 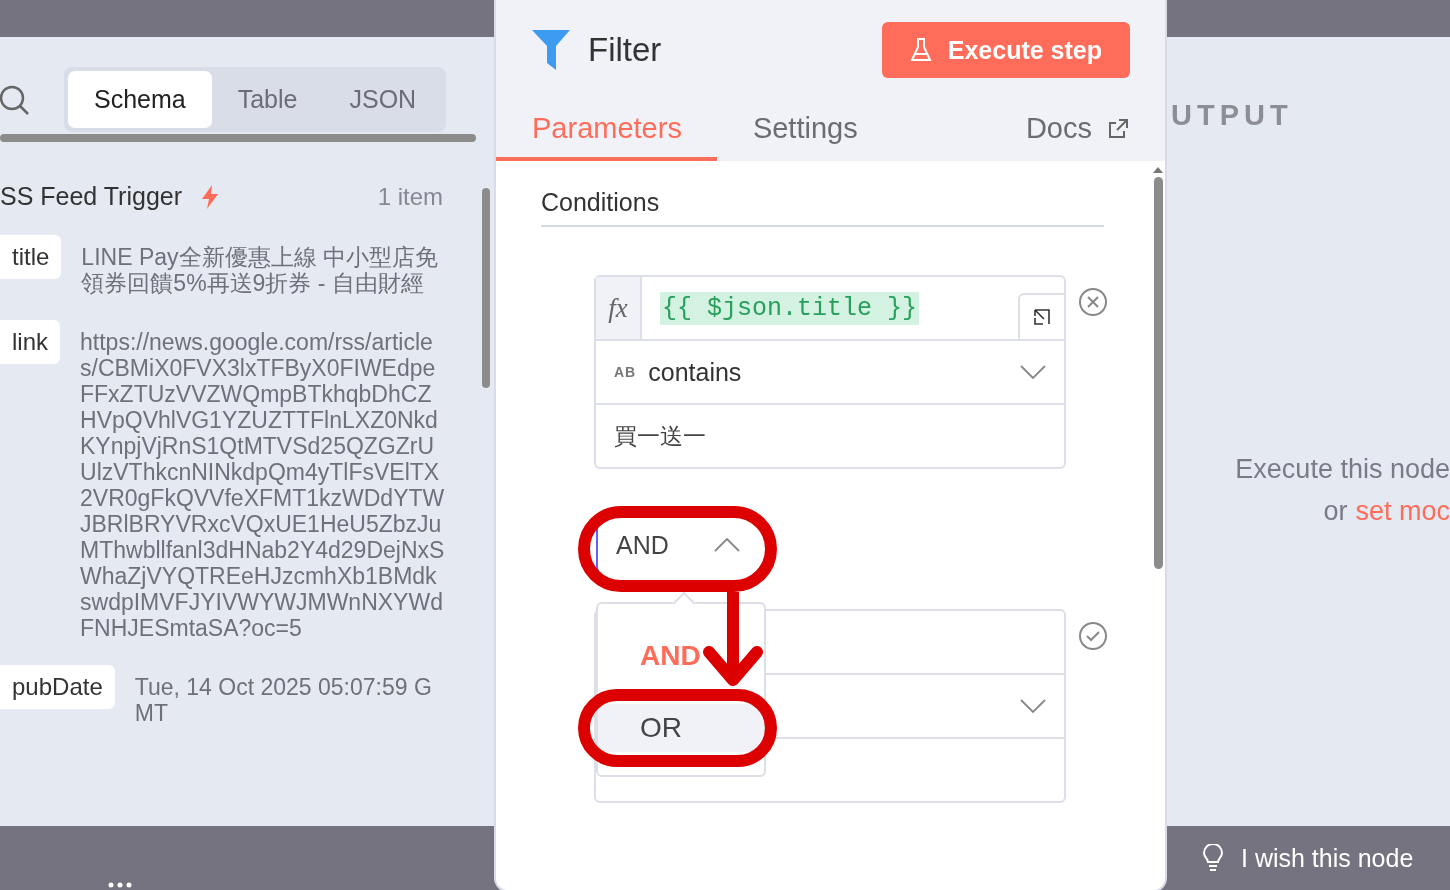 I want to click on expand-button, so click(x=1041, y=316).